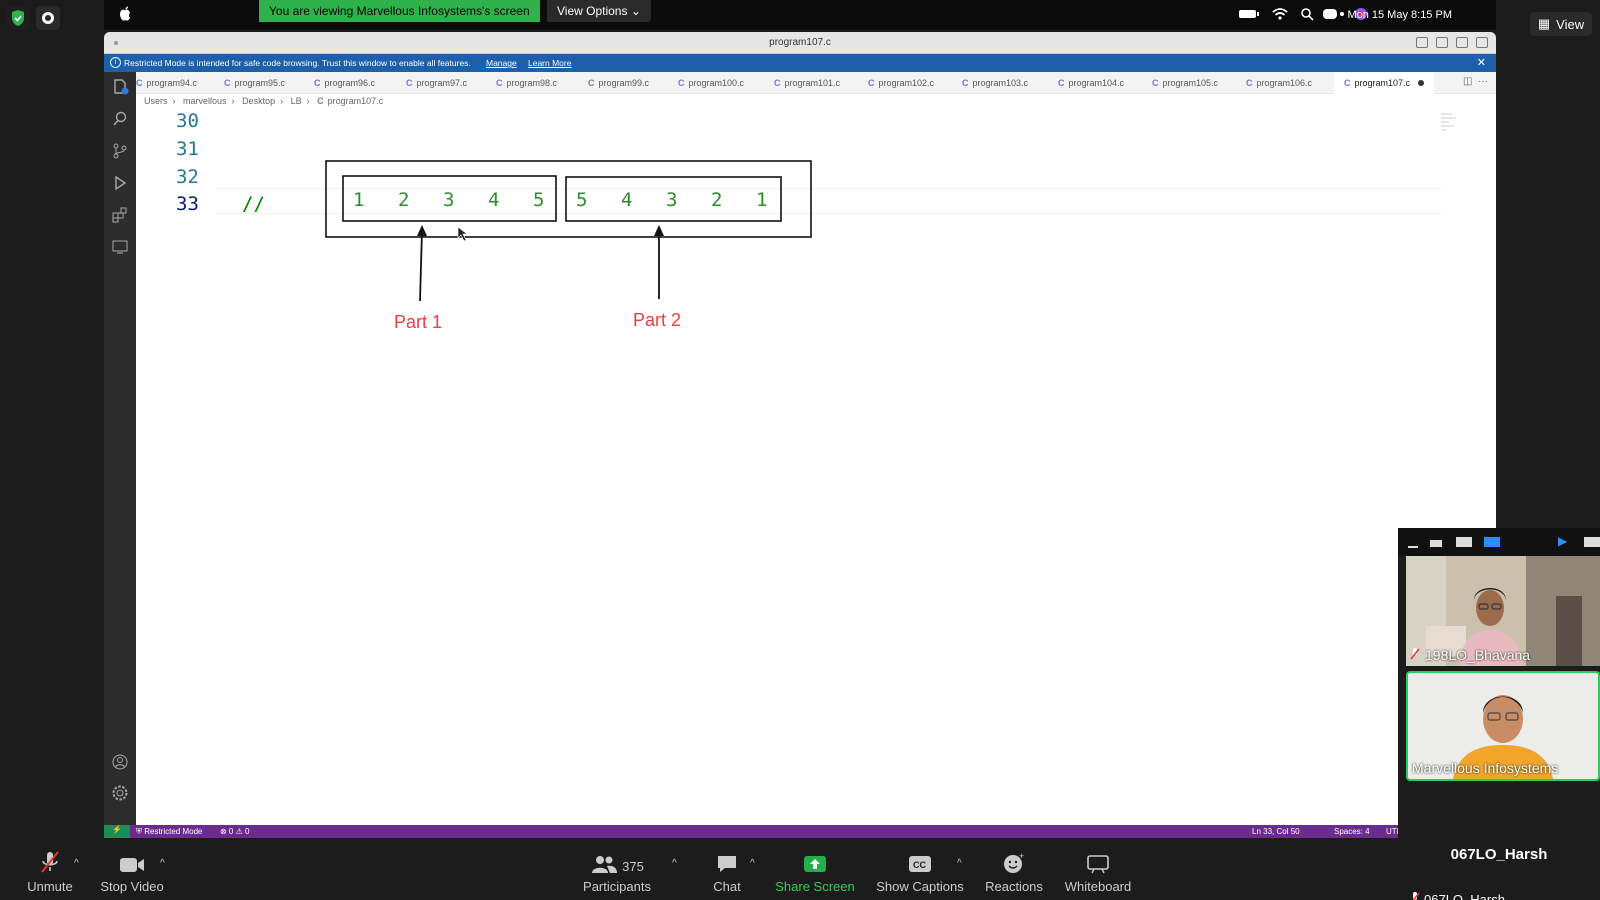 The width and height of the screenshot is (1600, 900). I want to click on shield-icon, so click(18, 18).